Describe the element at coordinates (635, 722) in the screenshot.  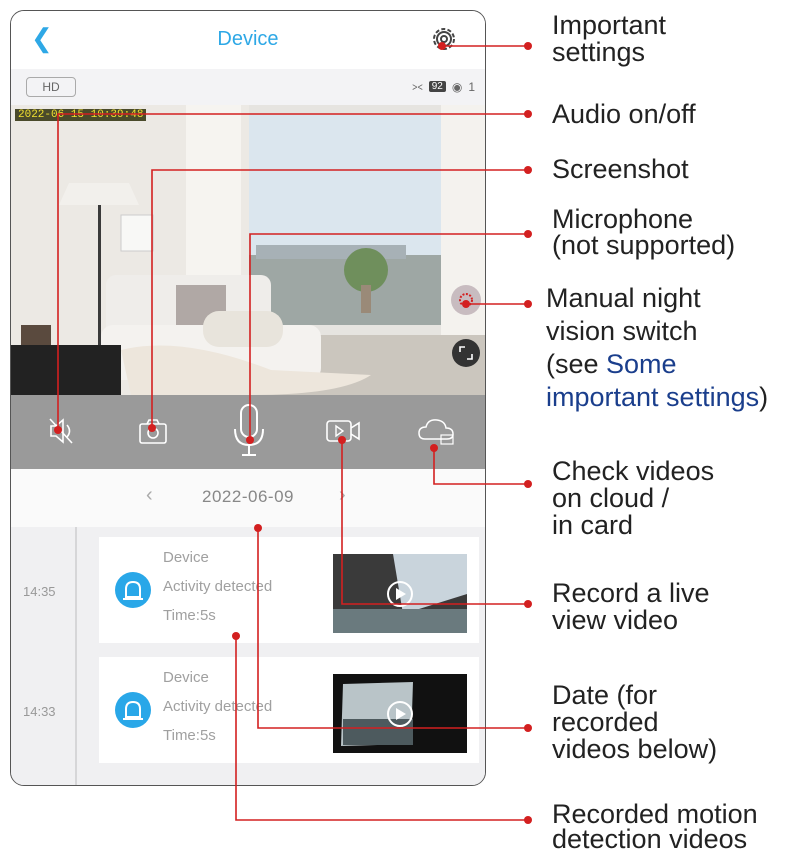
I see `annotation-date: Date (for recorded videos below)` at that location.